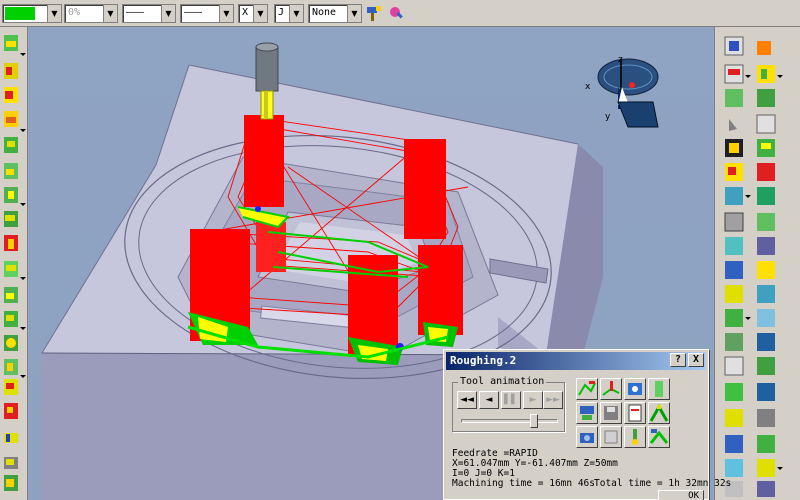 The image size is (800, 500). What do you see at coordinates (374, 13) in the screenshot?
I see `format-painter-icon` at bounding box center [374, 13].